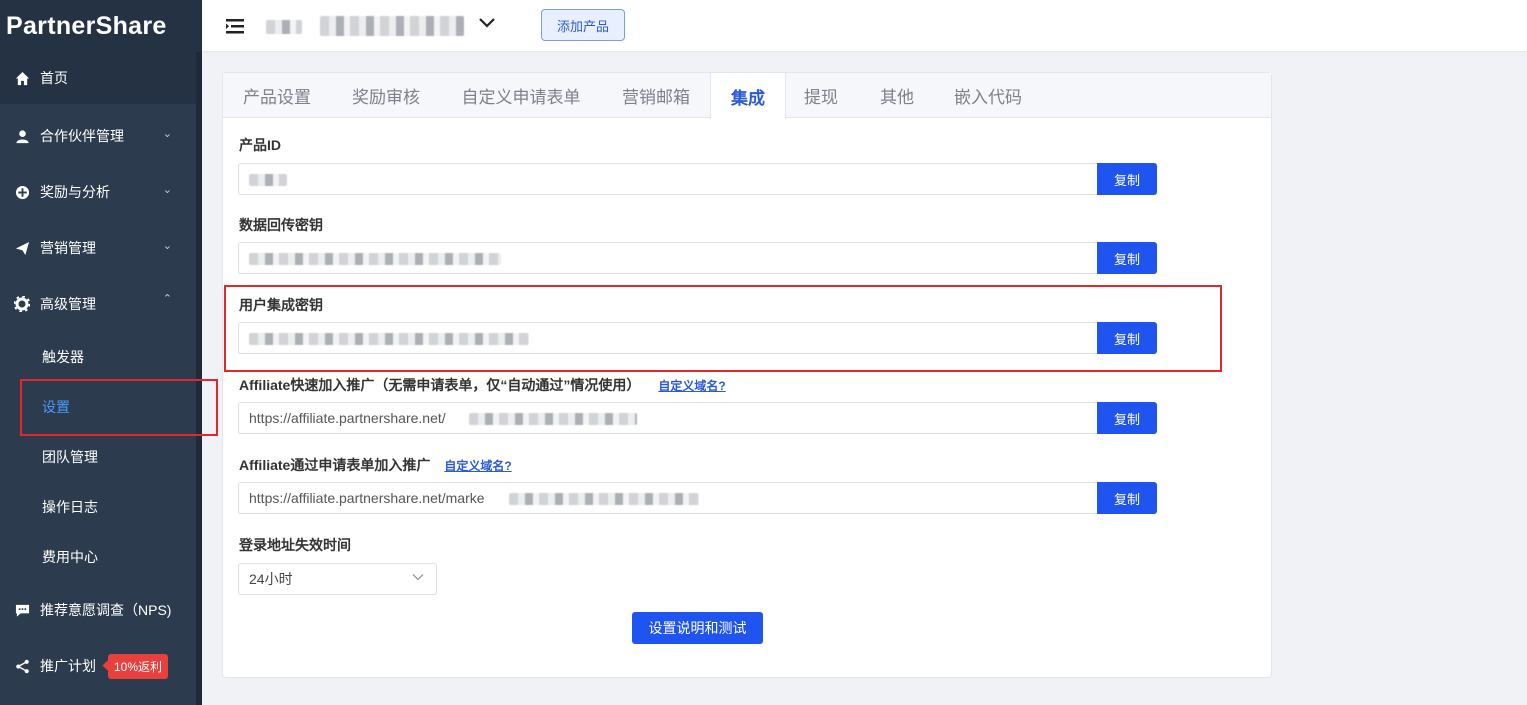 This screenshot has width=1527, height=705. I want to click on tab-embed-code: 嵌入代码, so click(988, 95).